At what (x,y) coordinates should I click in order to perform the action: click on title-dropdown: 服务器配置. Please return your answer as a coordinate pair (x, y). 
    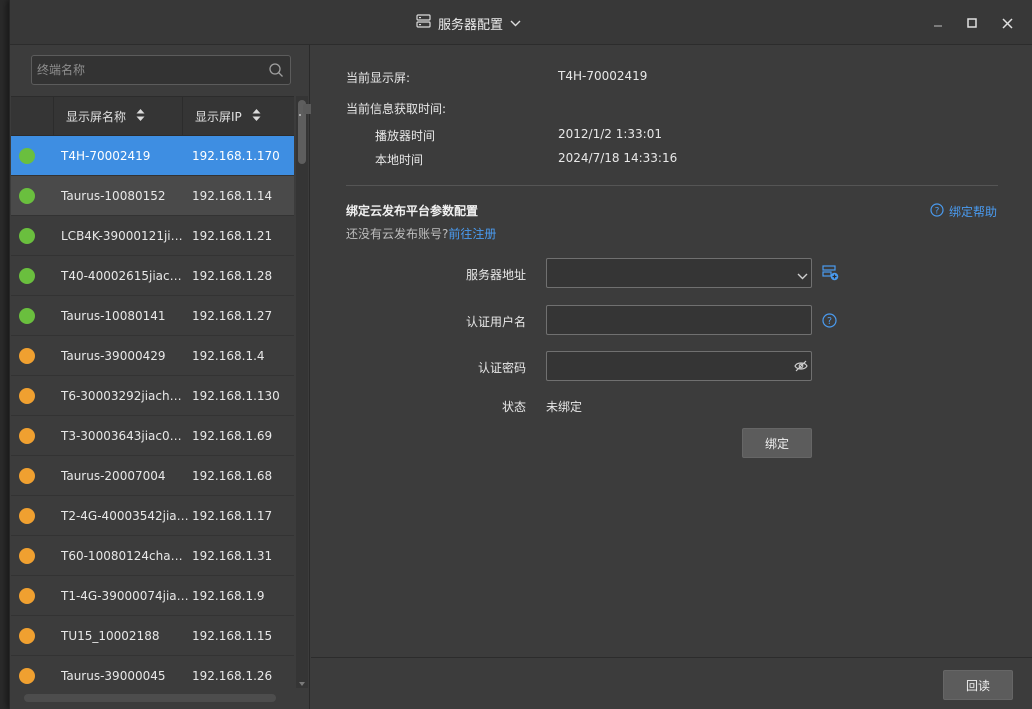
    Looking at the image, I should click on (468, 23).